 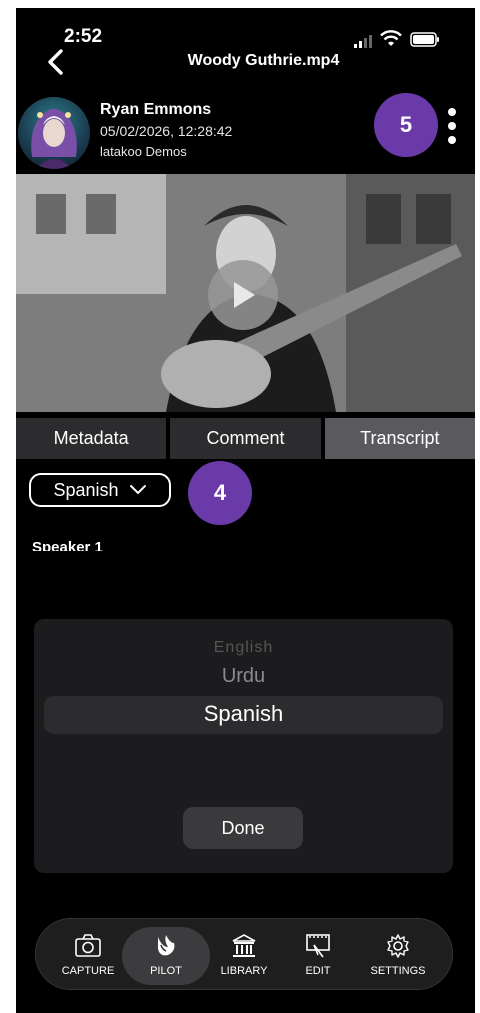 I want to click on organization-name: latakoo Demos, so click(x=143, y=151).